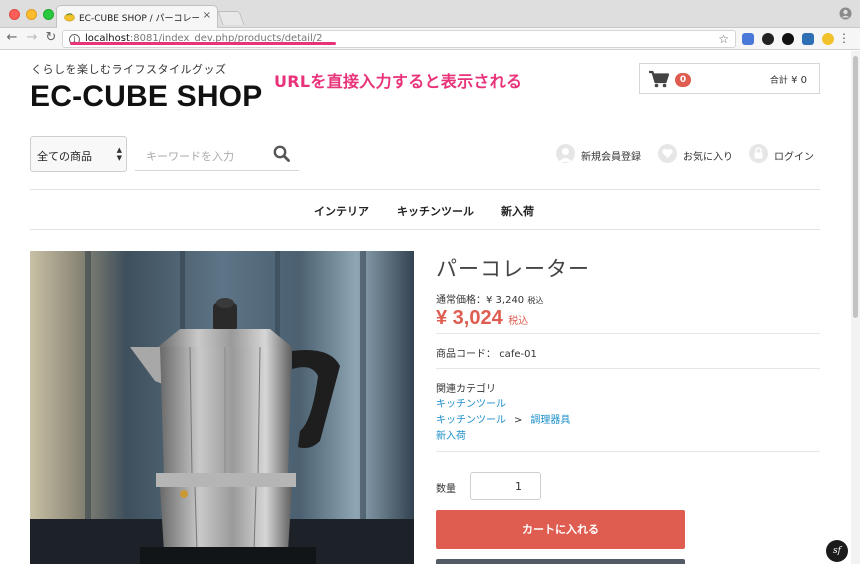 This screenshot has height=564, width=860. What do you see at coordinates (844, 38) in the screenshot?
I see `browser-menu-icon: ⋮` at bounding box center [844, 38].